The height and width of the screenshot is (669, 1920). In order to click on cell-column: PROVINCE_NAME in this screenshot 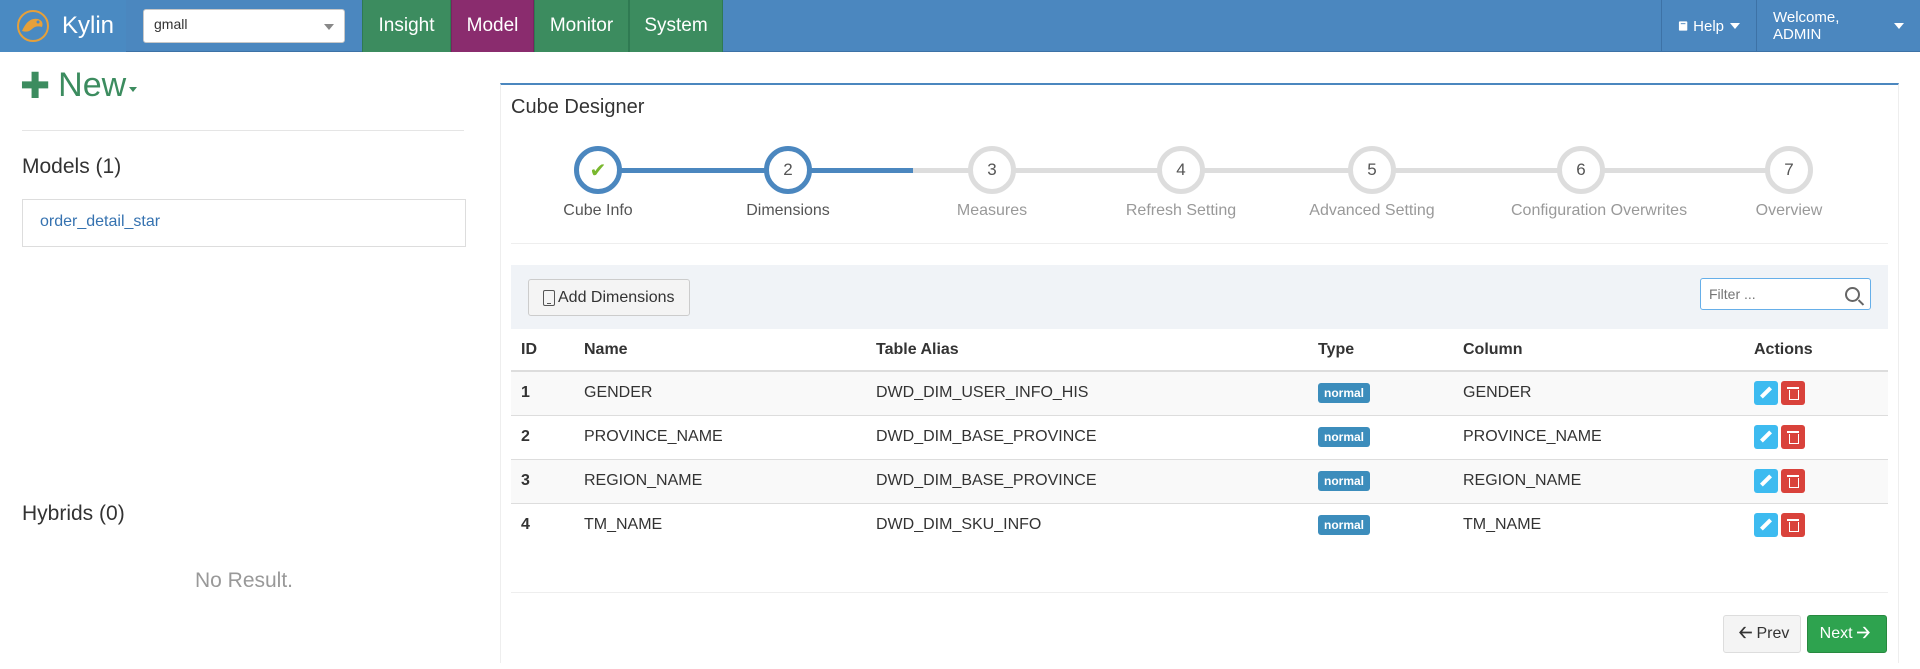, I will do `click(1598, 436)`.